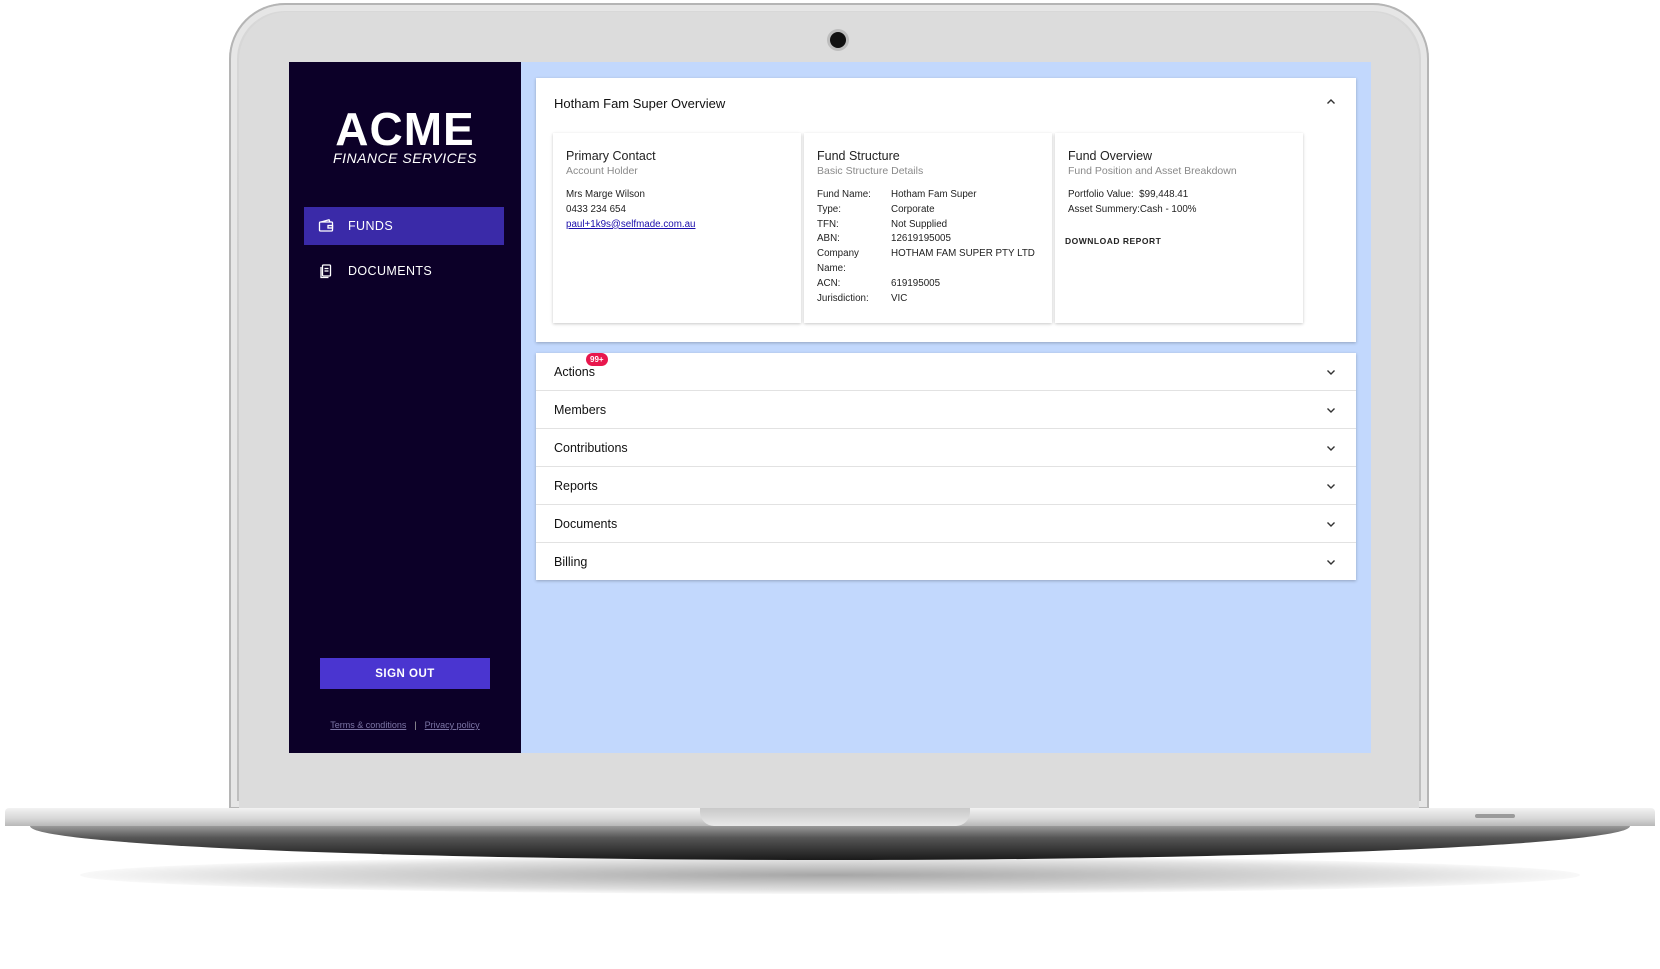  What do you see at coordinates (1152, 171) in the screenshot?
I see `card-subtitle: Fund Position and Asset Breakdown` at bounding box center [1152, 171].